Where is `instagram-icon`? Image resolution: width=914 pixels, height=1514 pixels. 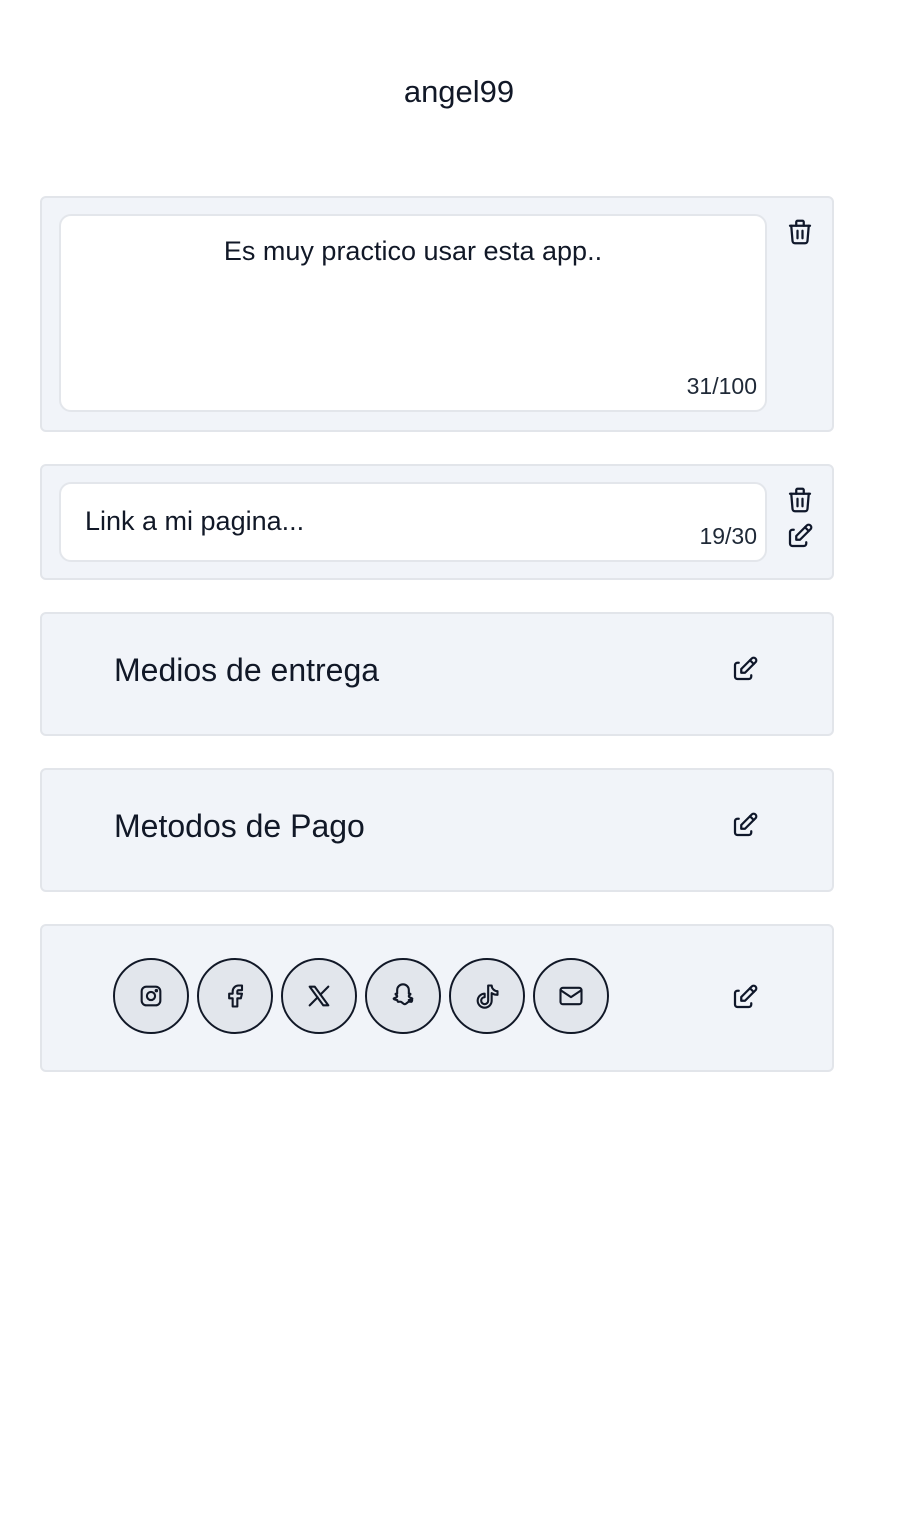
instagram-icon is located at coordinates (151, 996).